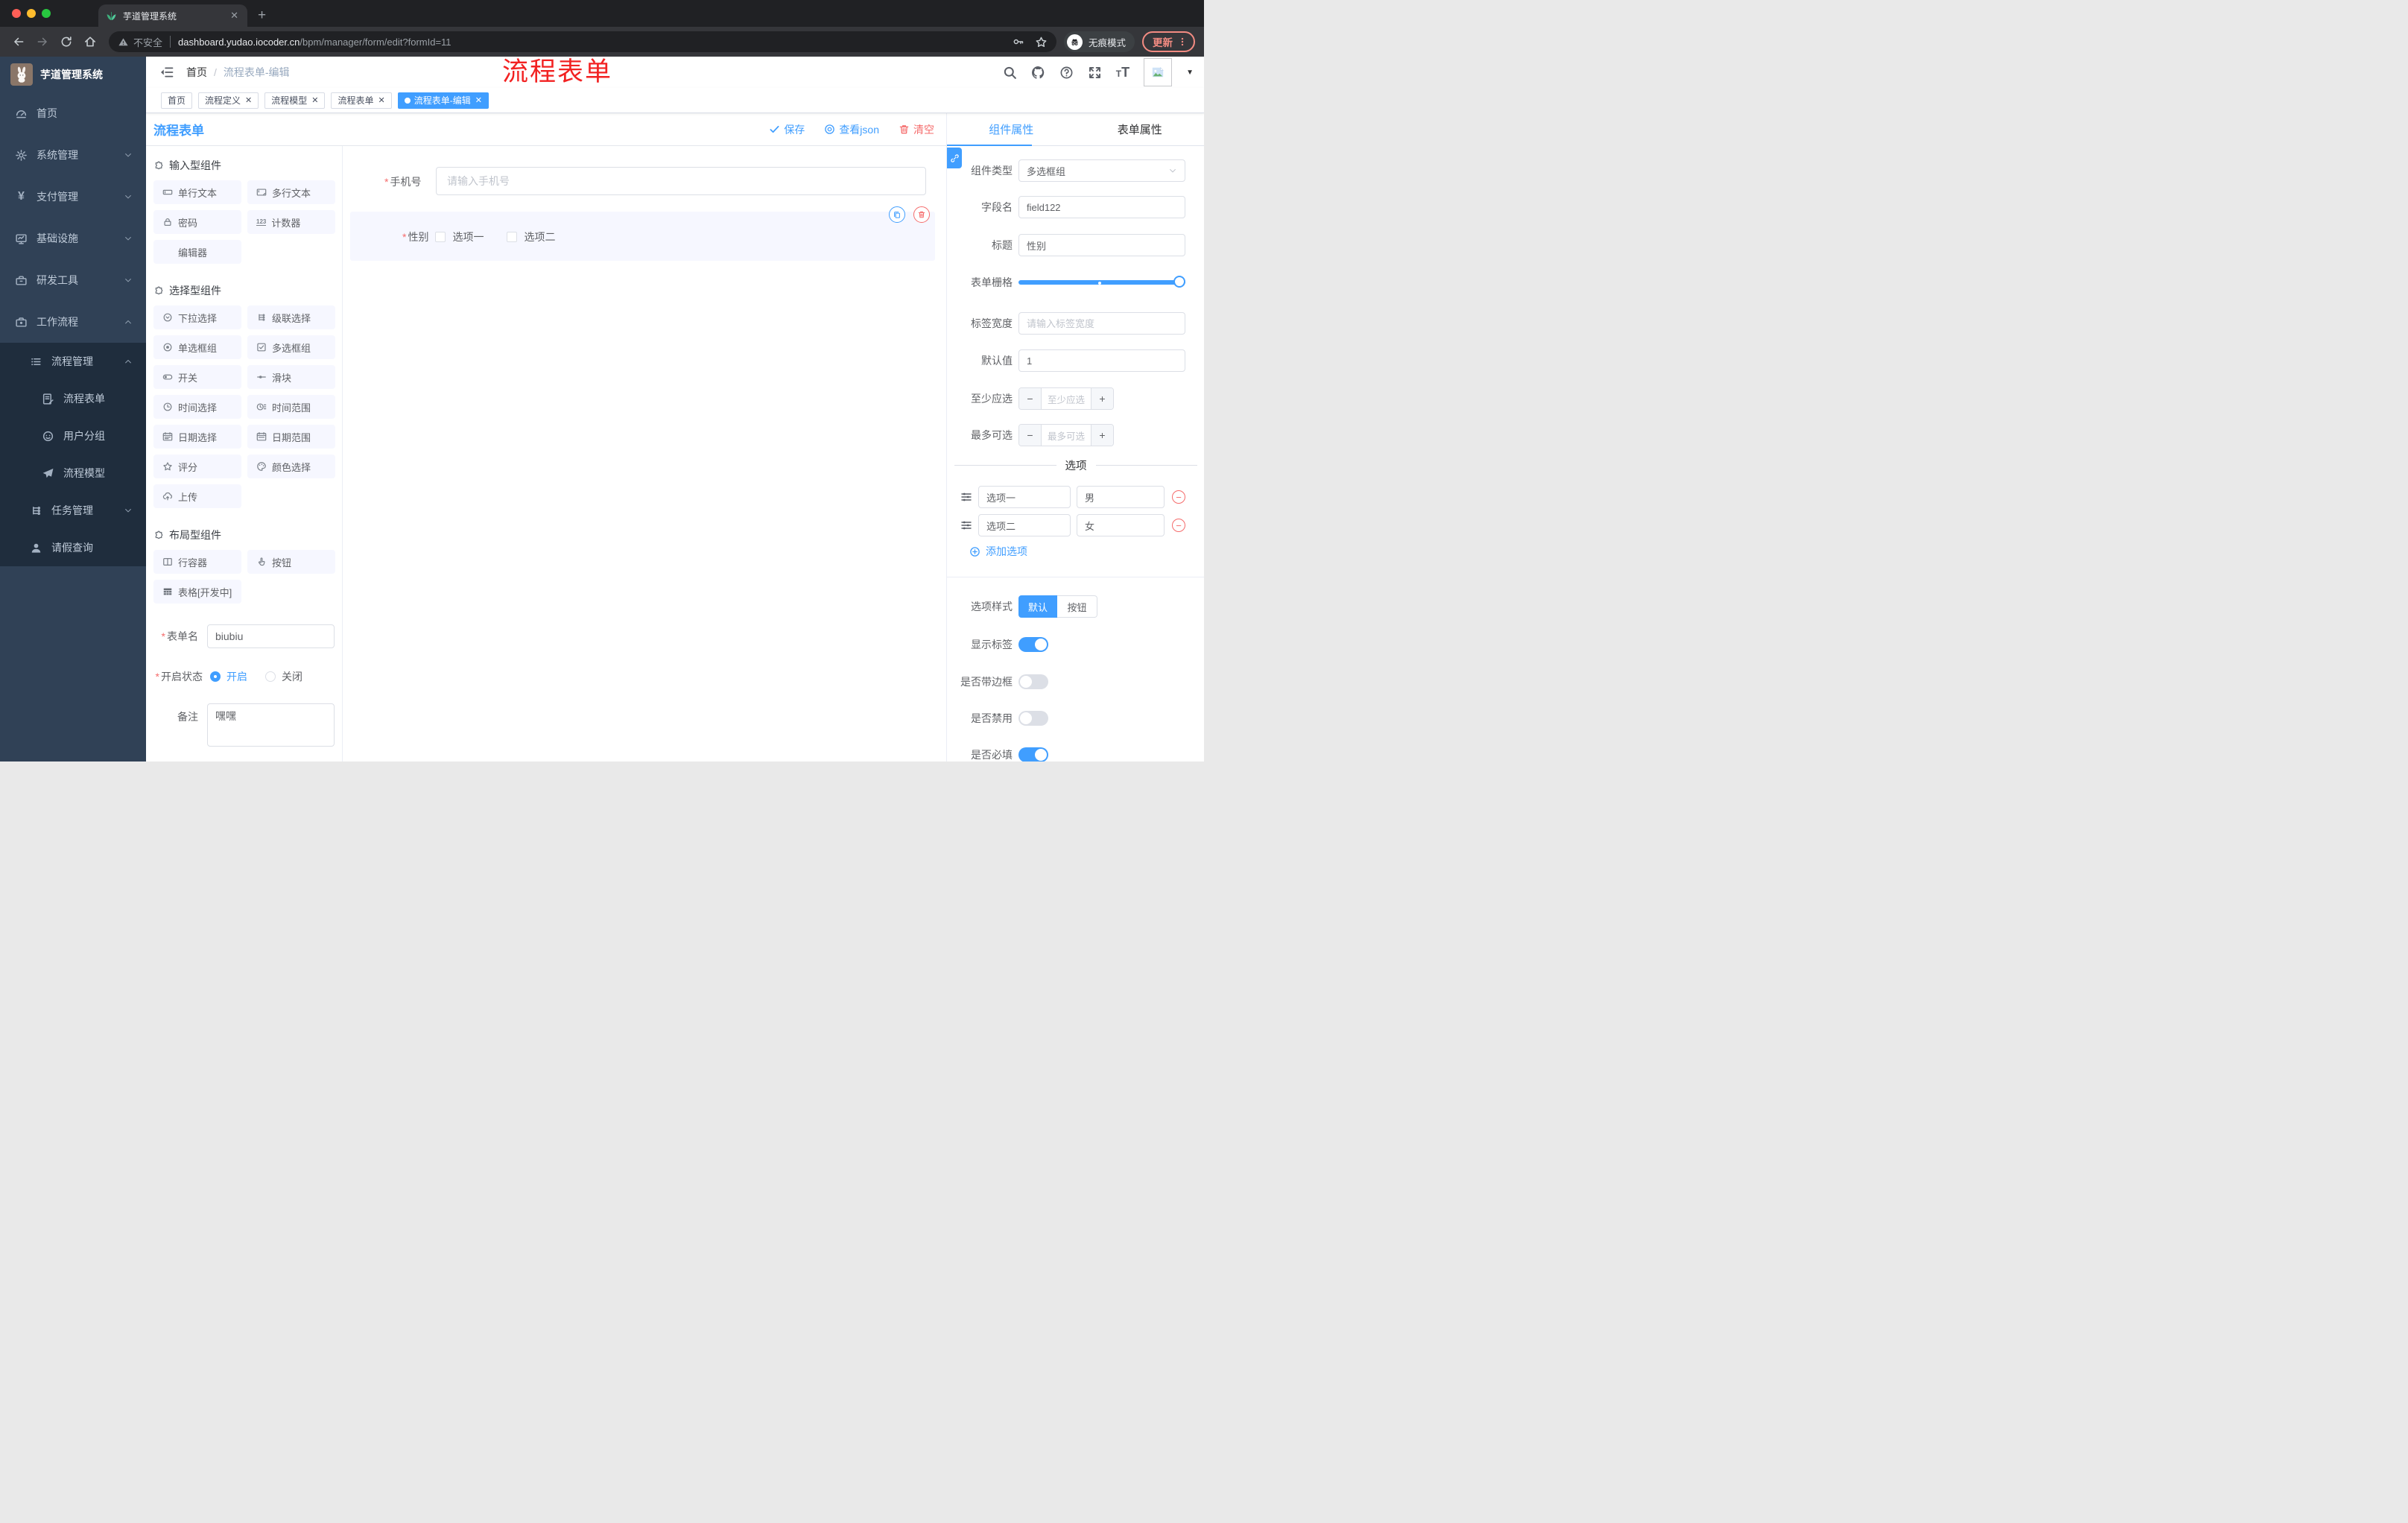 The width and height of the screenshot is (2408, 1523). Describe the element at coordinates (443, 100) in the screenshot. I see `tag-process-form-edit: 流程表单-编辑 ✕` at that location.